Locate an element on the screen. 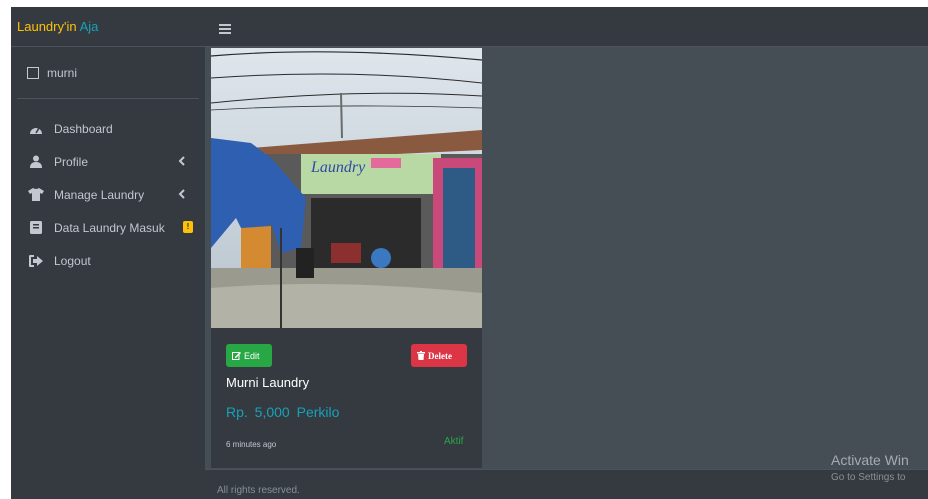 This screenshot has width=928, height=499. sidebar-item-label: Data Laundry Masuk is located at coordinates (109, 227).